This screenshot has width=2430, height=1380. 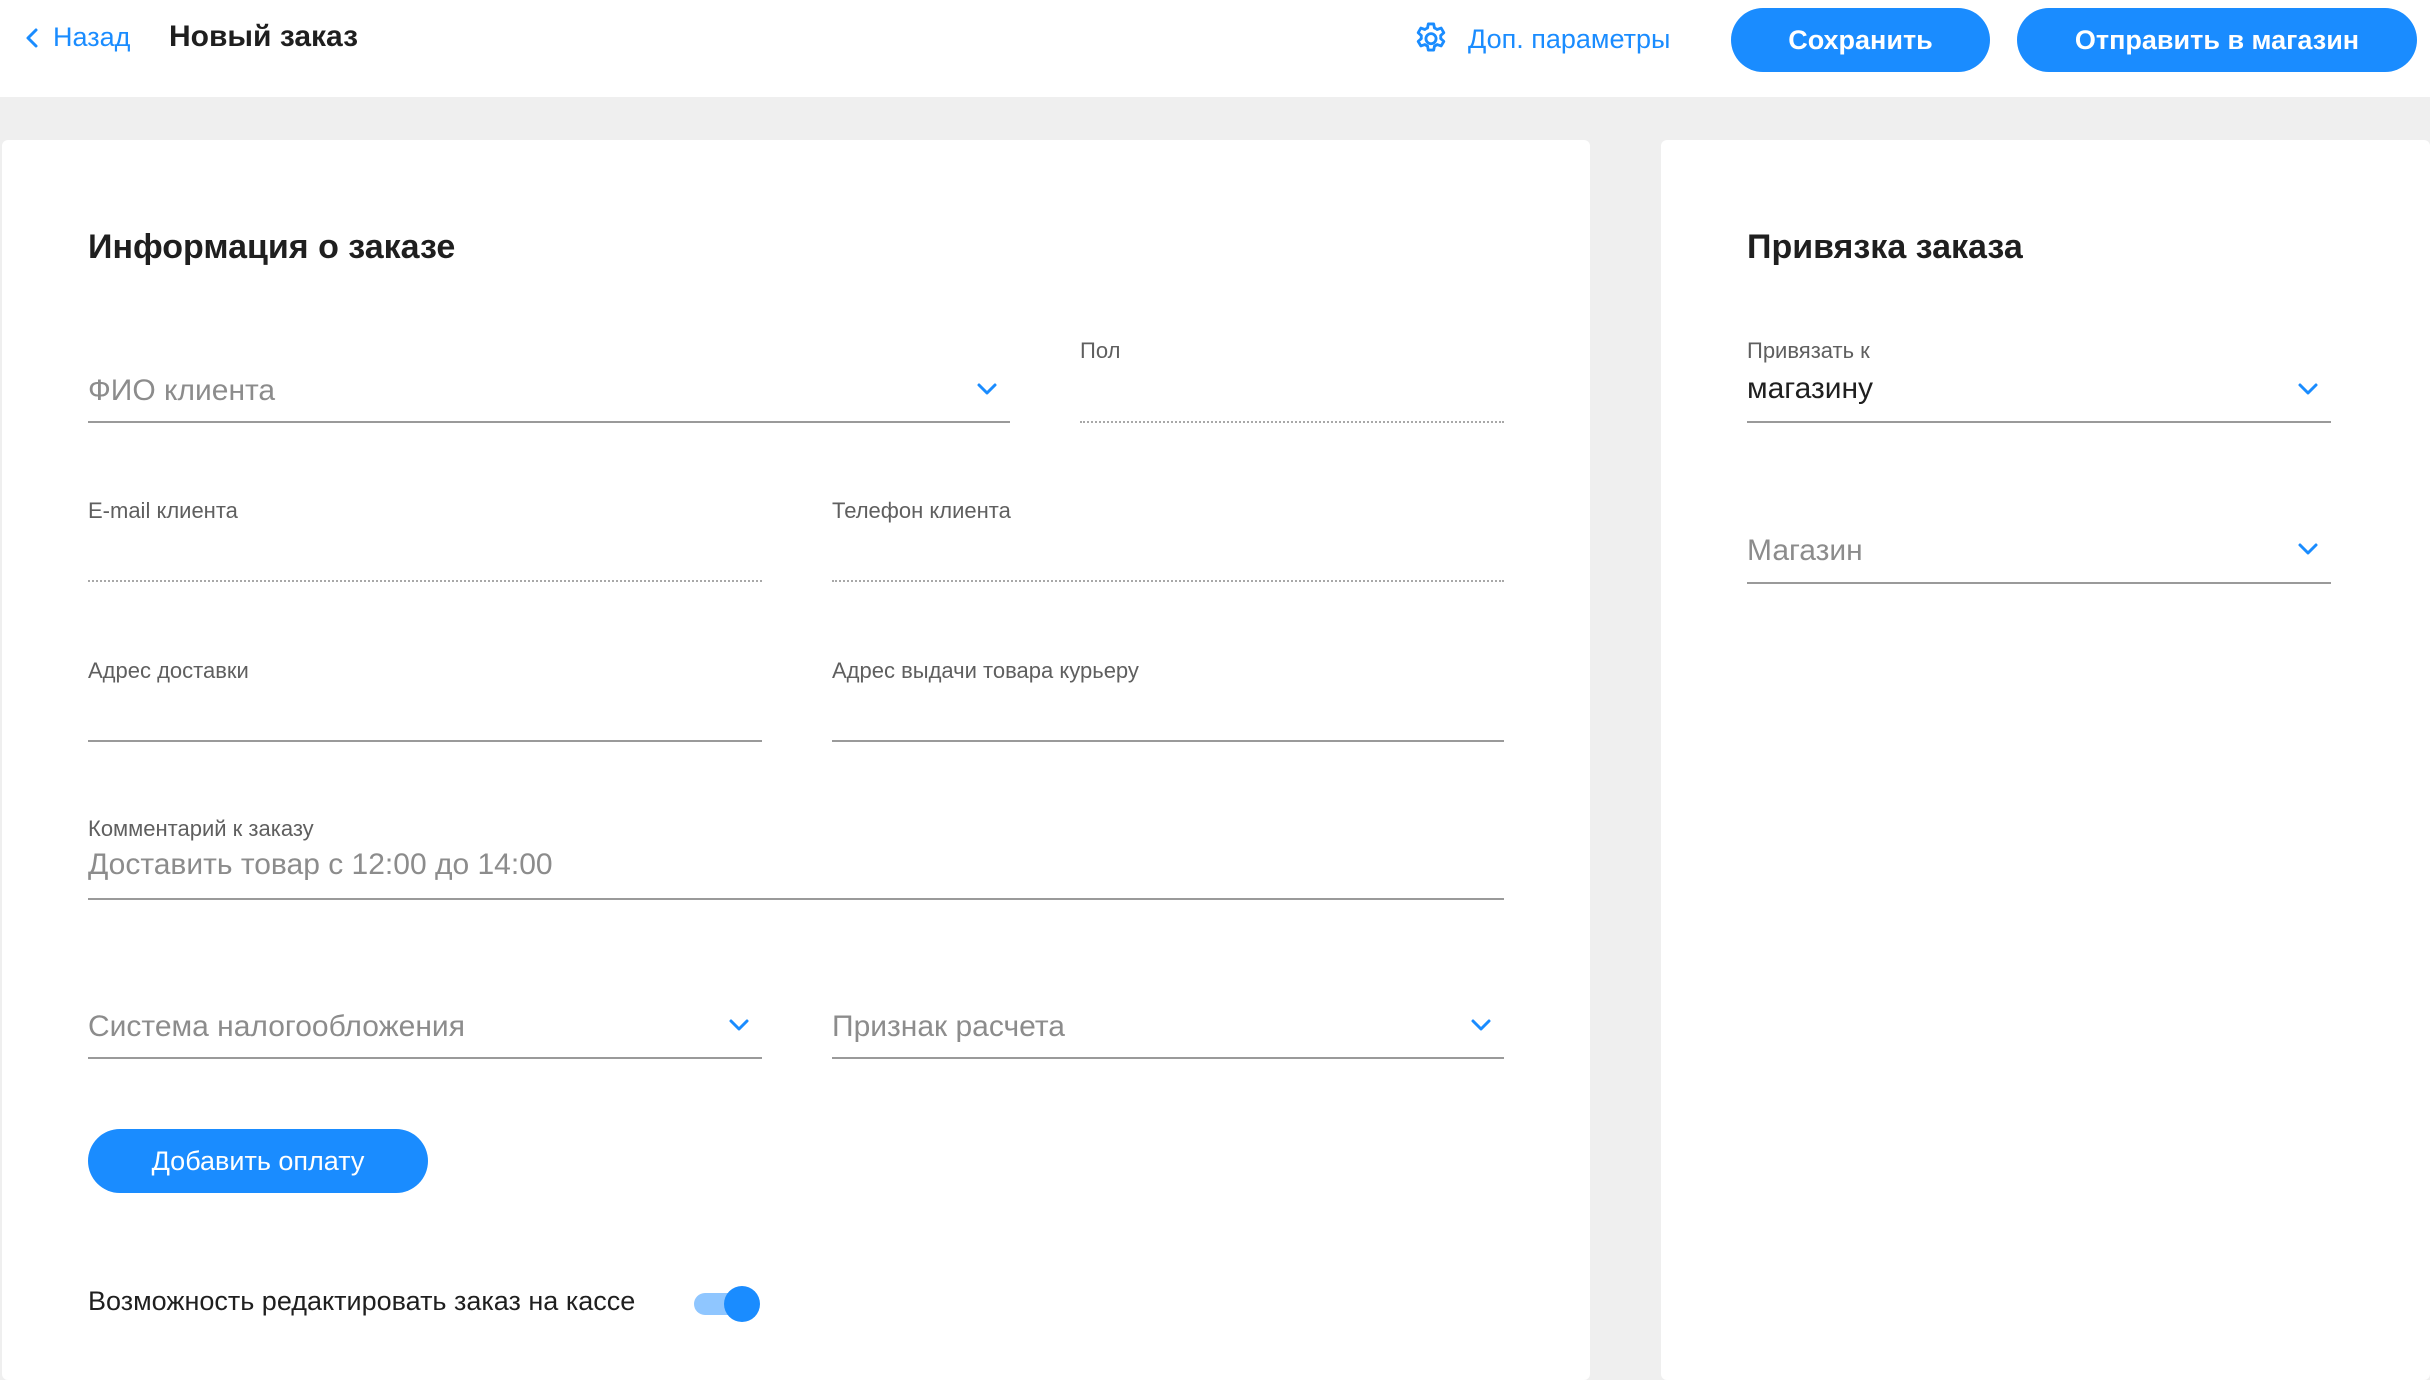 I want to click on email-field: E-mail клиента, so click(x=425, y=541).